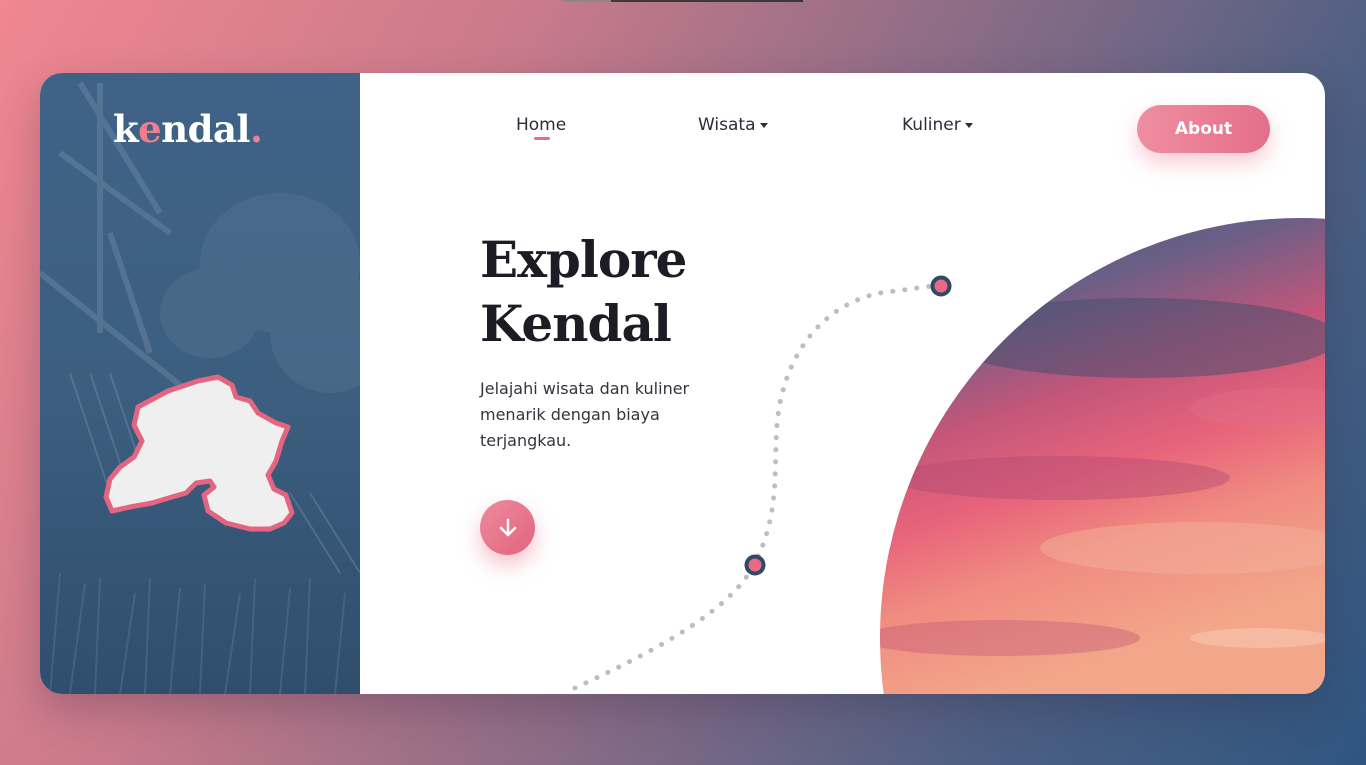 The width and height of the screenshot is (1366, 765). Describe the element at coordinates (733, 125) in the screenshot. I see `nav-item-wisata: Wisata` at that location.